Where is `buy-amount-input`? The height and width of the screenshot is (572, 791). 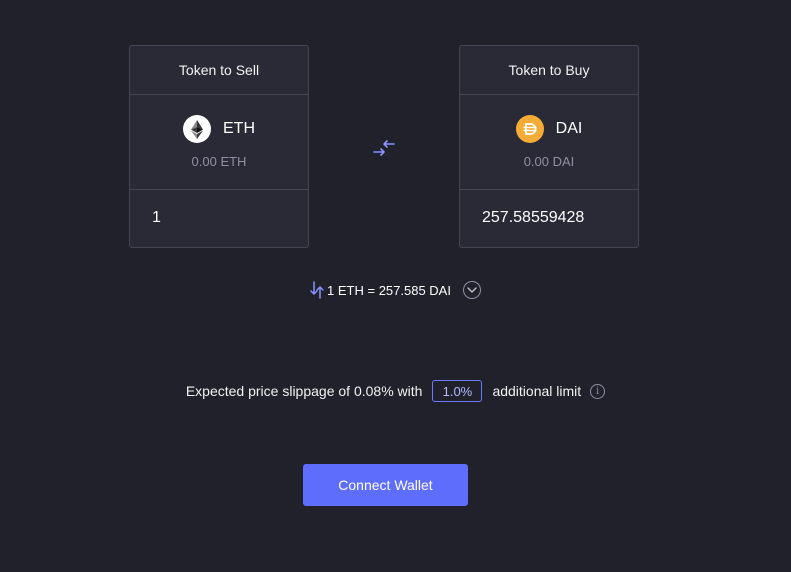
buy-amount-input is located at coordinates (552, 218).